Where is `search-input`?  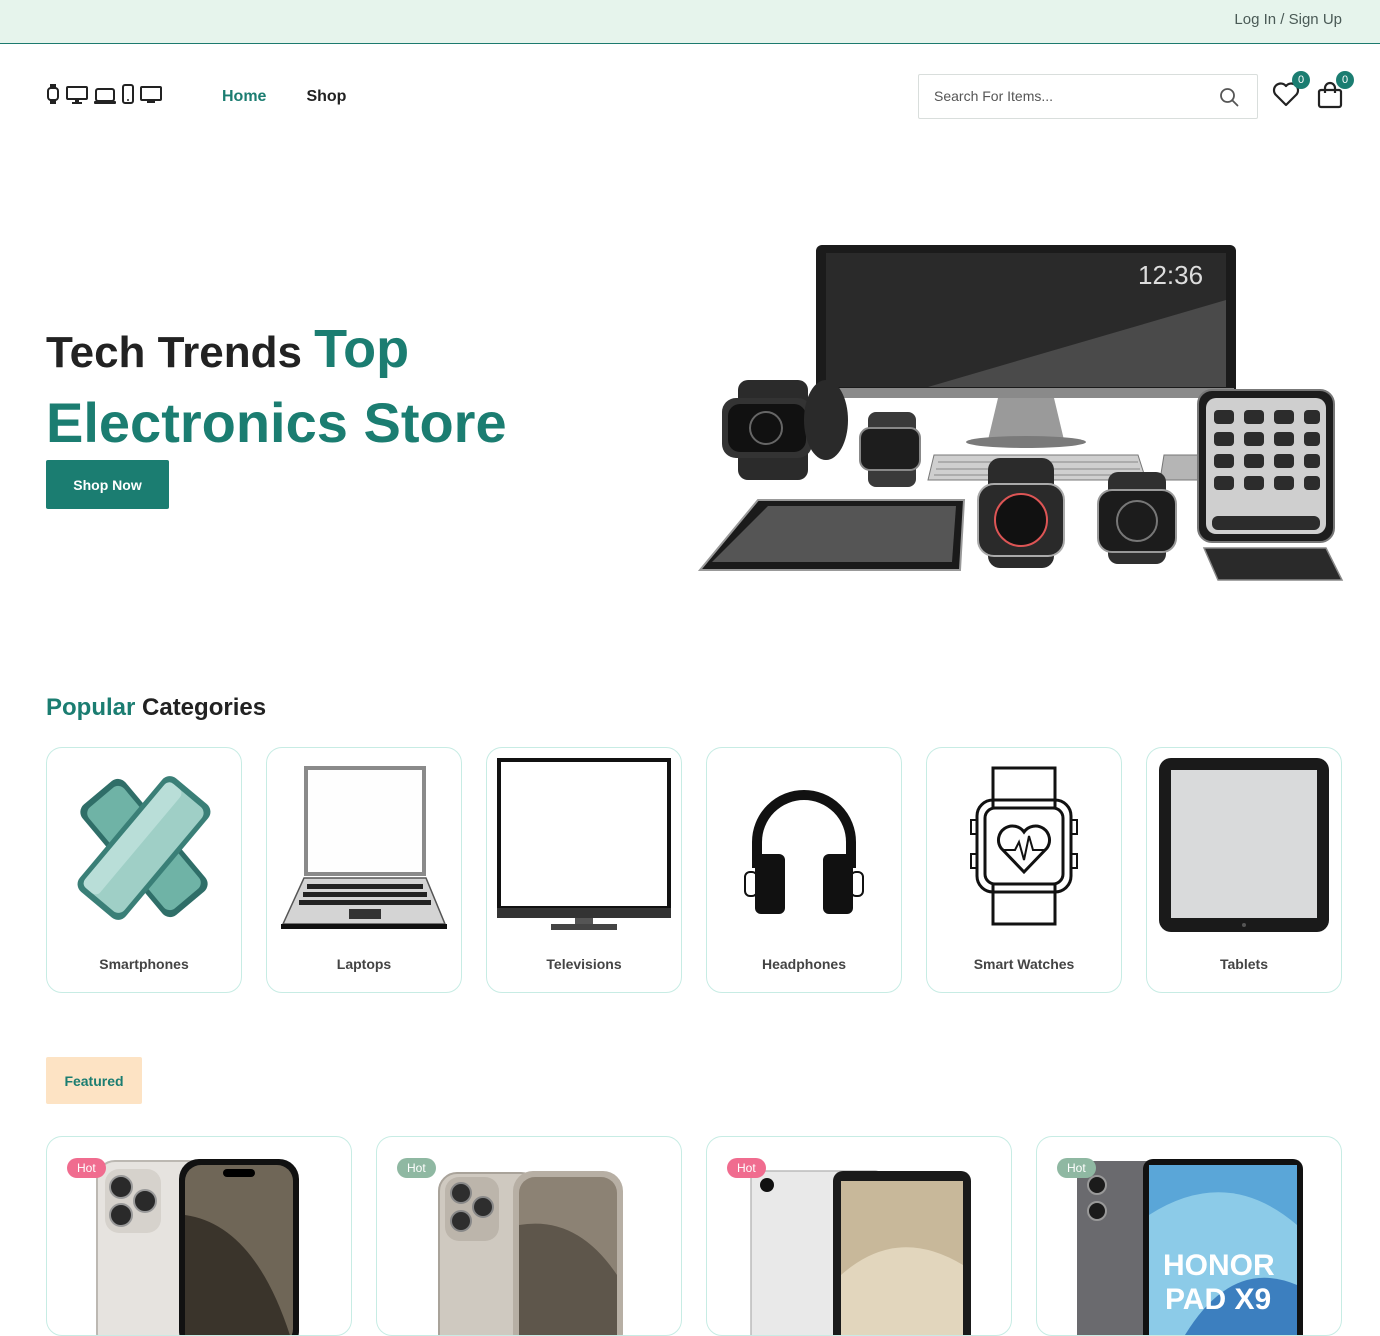
search-input is located at coordinates (1069, 96).